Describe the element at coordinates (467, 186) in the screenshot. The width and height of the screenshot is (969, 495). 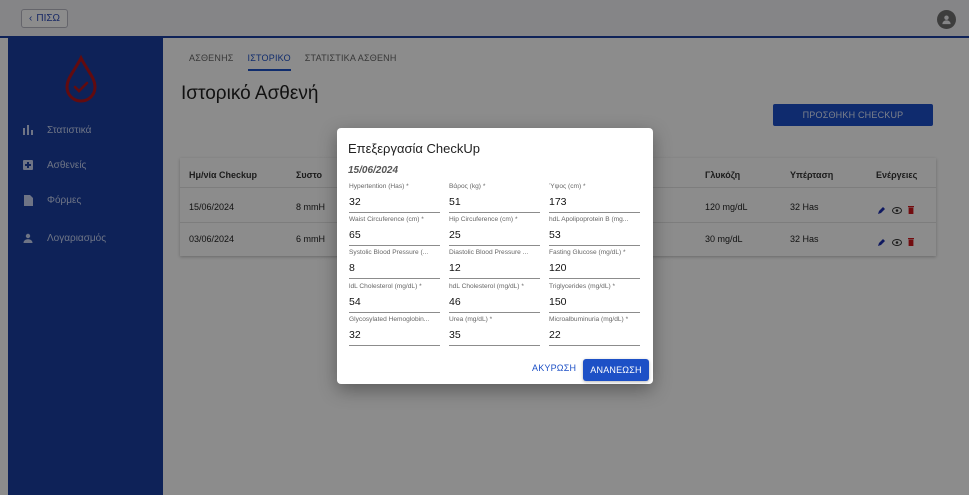
I see `field-label: Βάρος (kg) *` at that location.